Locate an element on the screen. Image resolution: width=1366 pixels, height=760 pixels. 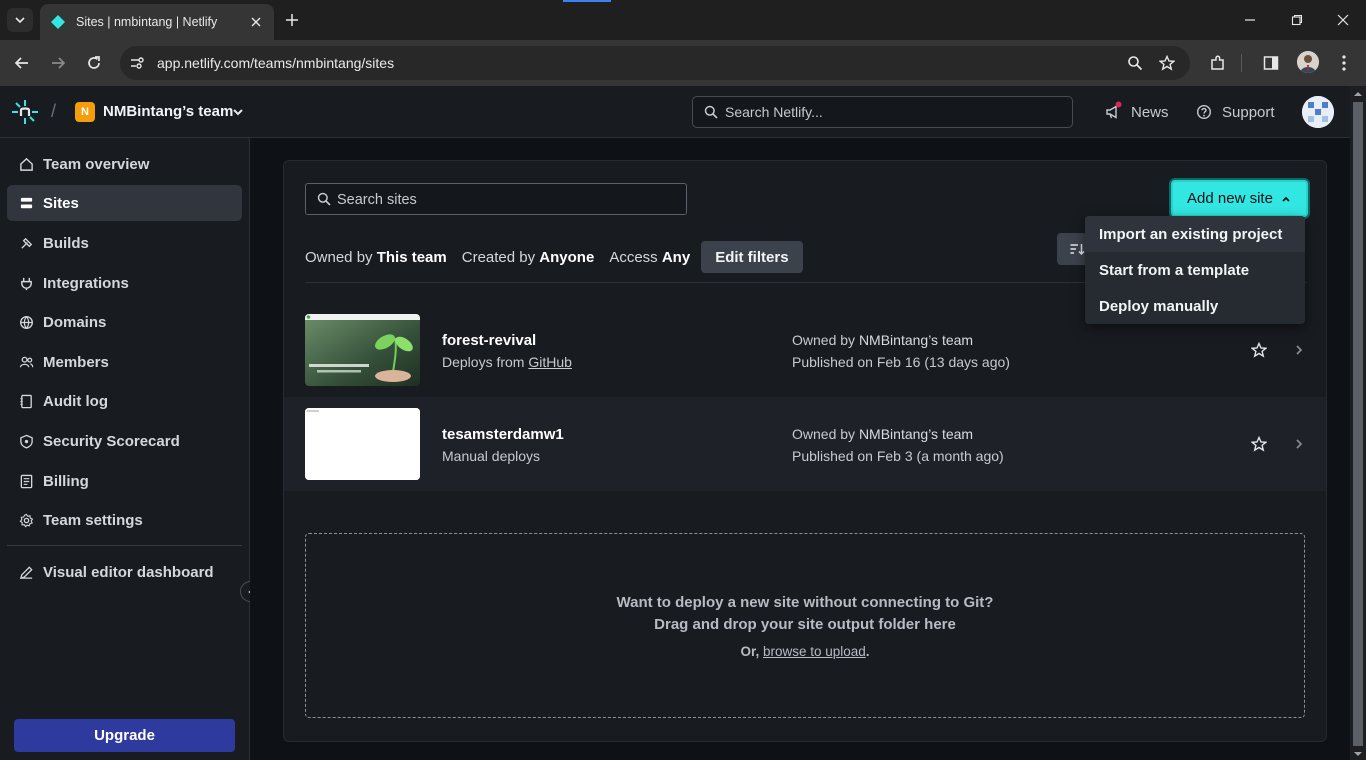
help-circle-icon is located at coordinates (1204, 112).